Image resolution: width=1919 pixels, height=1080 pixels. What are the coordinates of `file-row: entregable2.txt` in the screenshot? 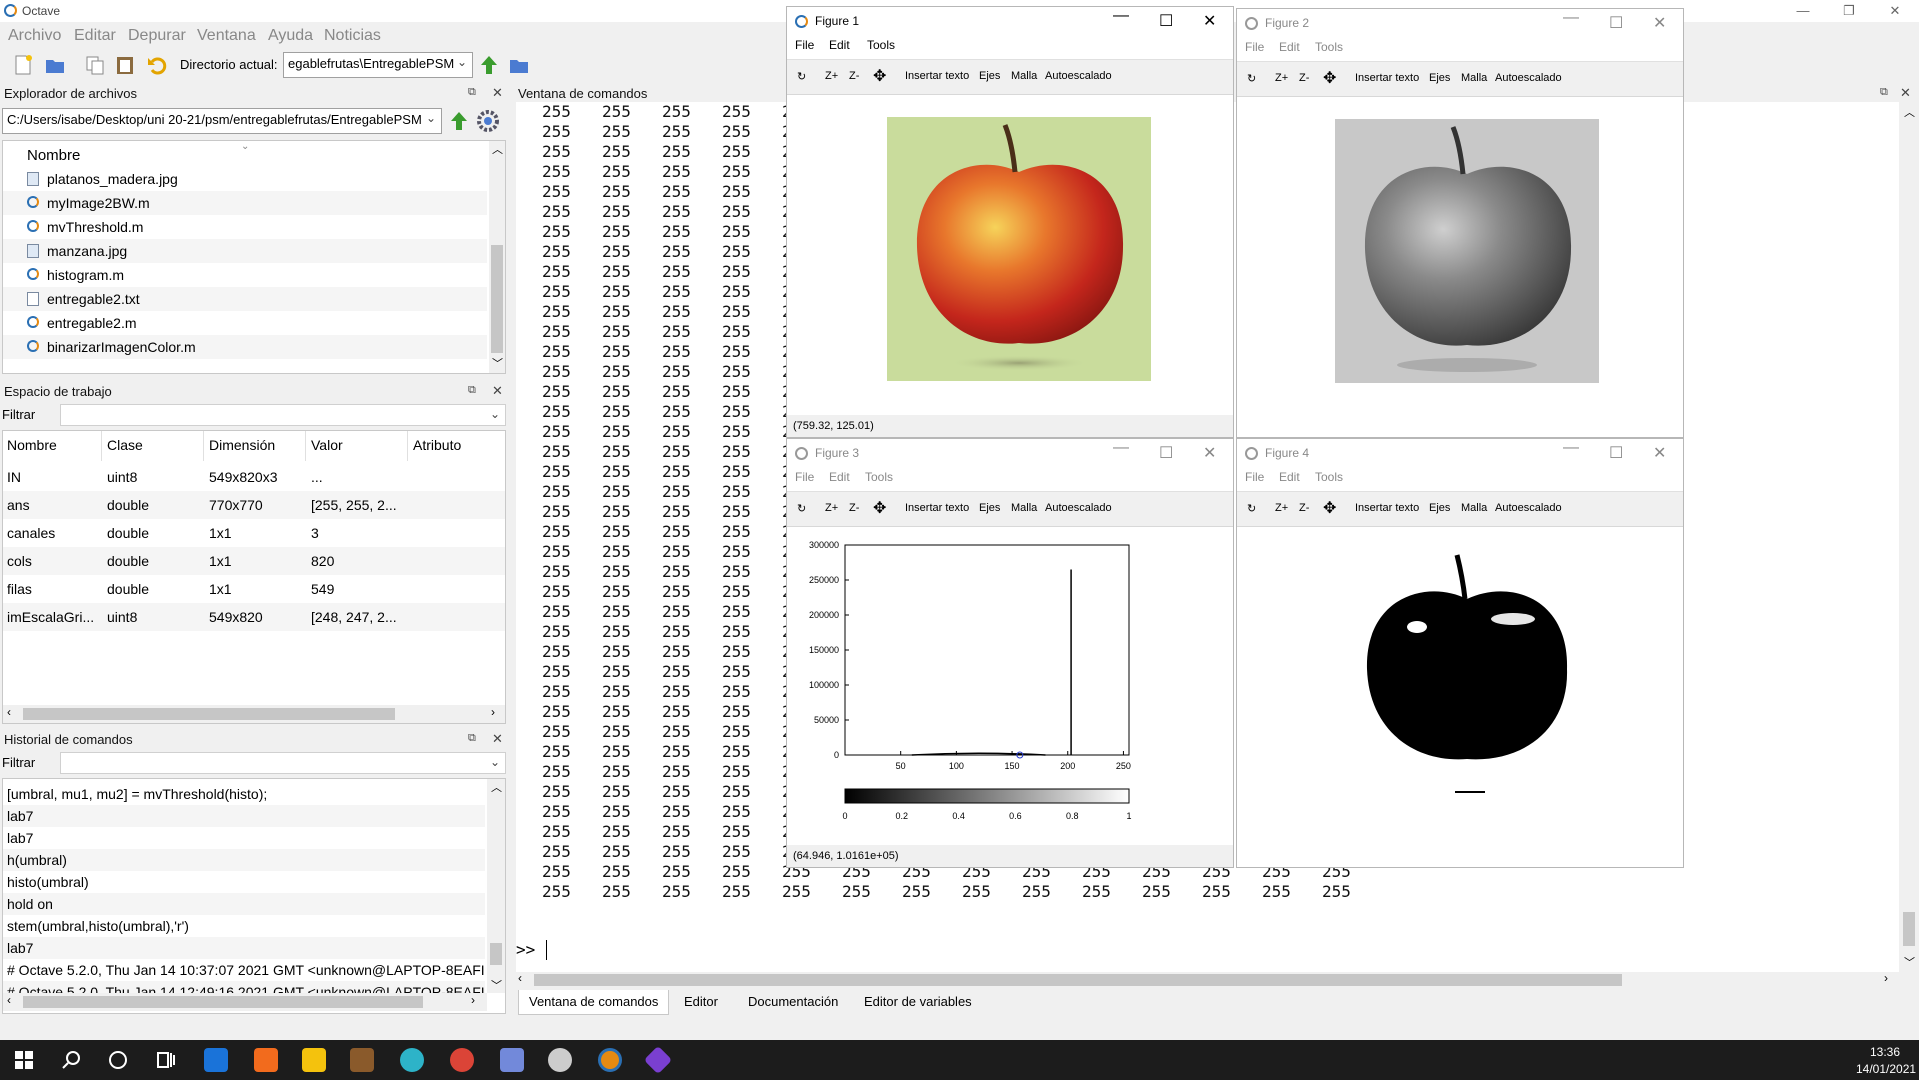 It's located at (245, 299).